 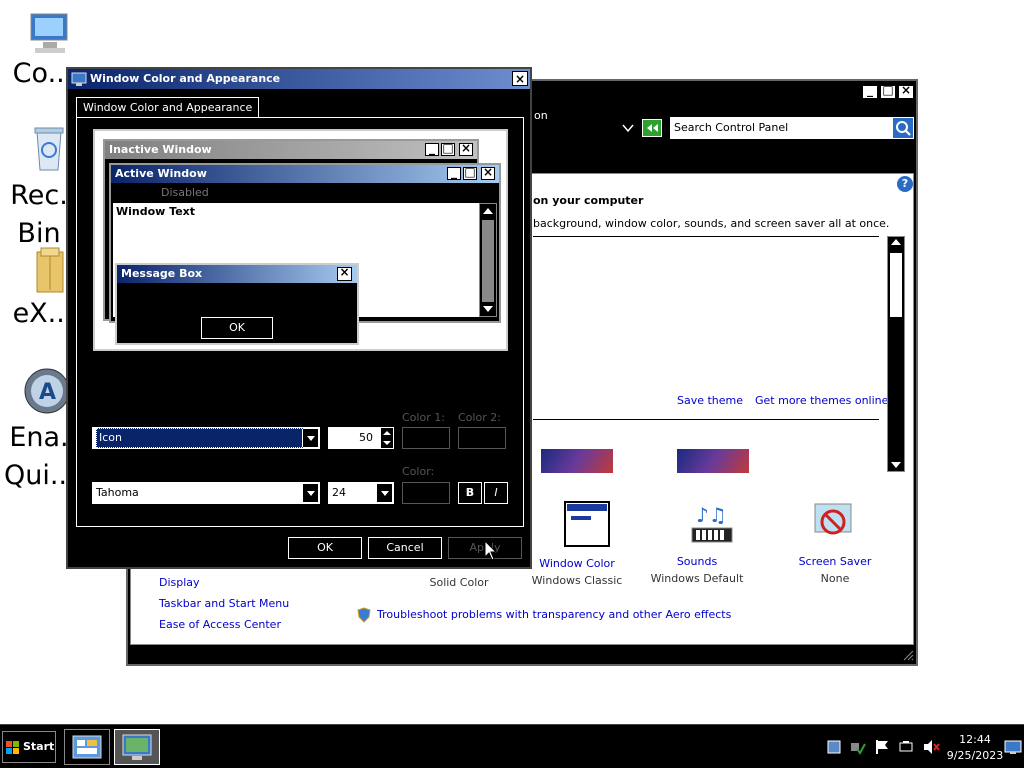 I want to click on minimize-button: _, so click(x=870, y=91).